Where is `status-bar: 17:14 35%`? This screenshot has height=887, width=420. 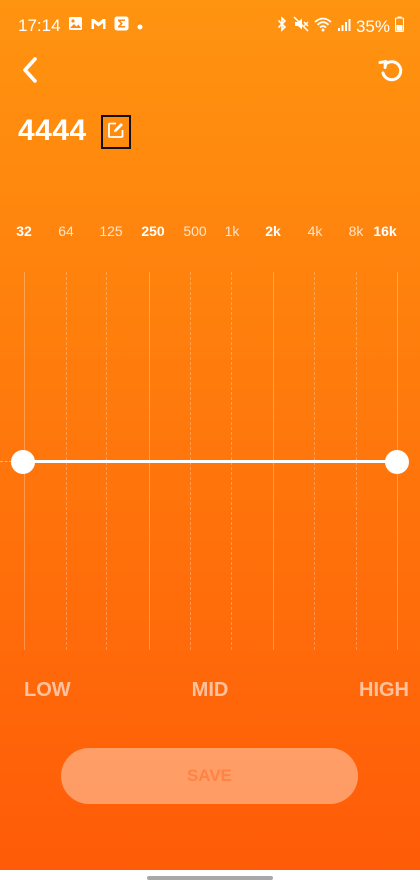
status-bar: 17:14 35% is located at coordinates (210, 27).